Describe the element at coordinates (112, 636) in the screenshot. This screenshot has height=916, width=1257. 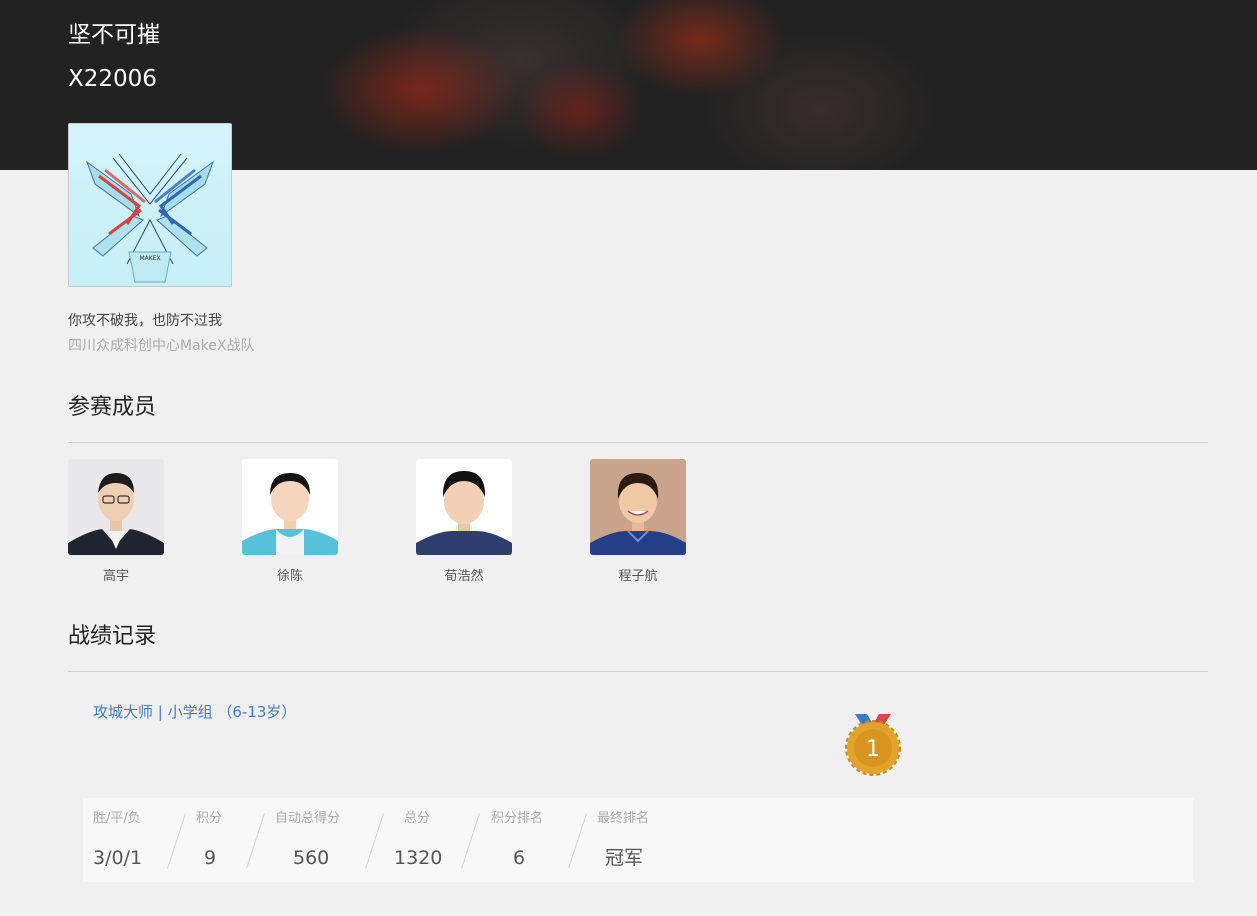
I see `records-section-title: 战绩记录` at that location.